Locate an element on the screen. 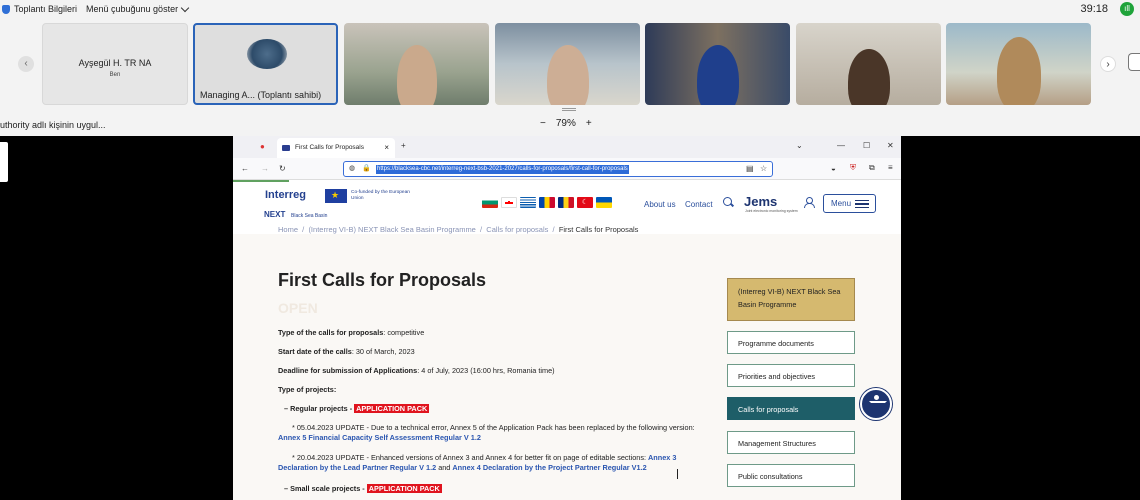  host-logo is located at coordinates (267, 54).